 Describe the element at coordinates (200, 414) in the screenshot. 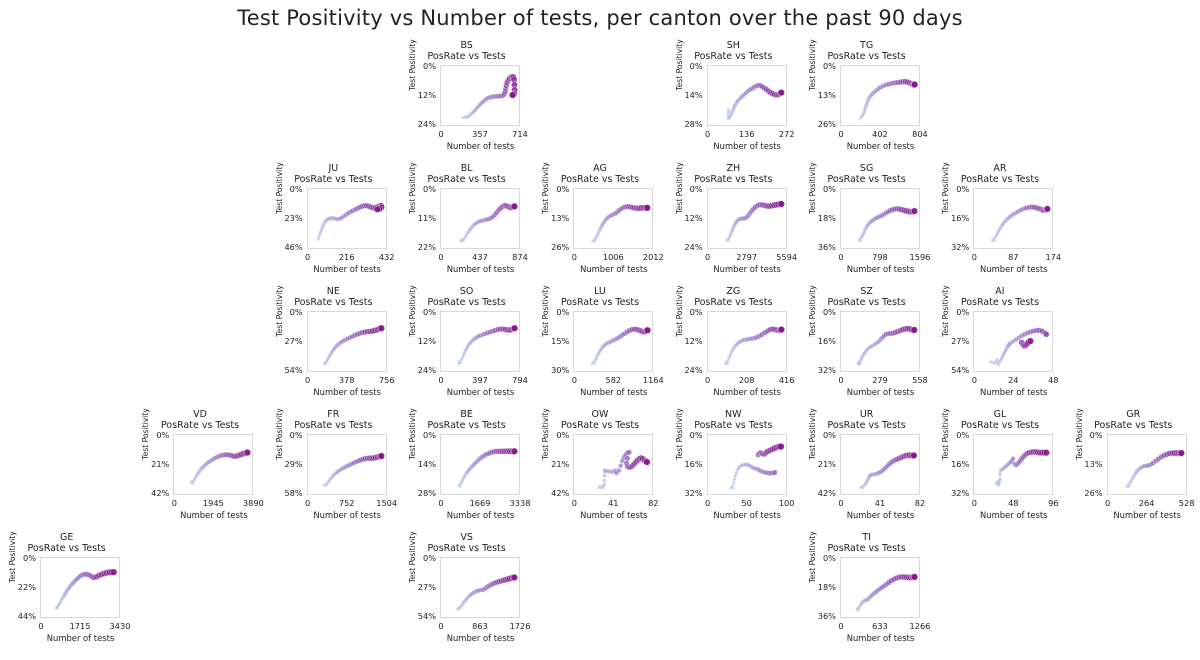

I see `subplot-title-vd: VD` at that location.